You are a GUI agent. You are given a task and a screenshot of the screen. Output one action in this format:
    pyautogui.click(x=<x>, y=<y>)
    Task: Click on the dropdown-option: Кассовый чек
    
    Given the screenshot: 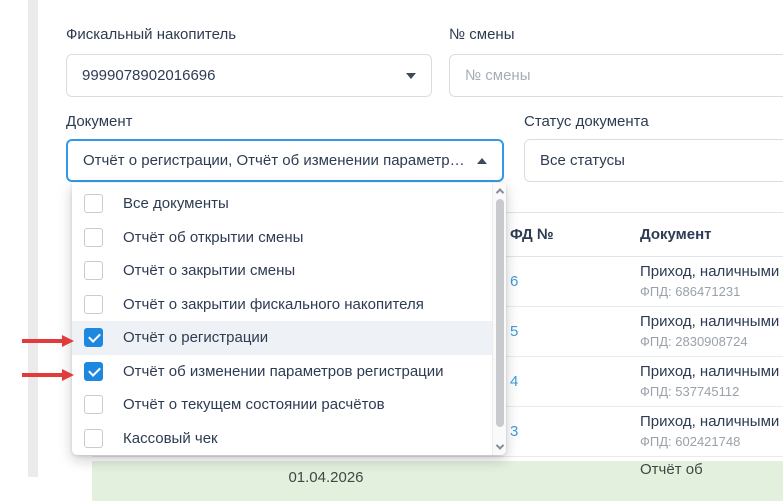 What is the action you would take?
    pyautogui.click(x=282, y=439)
    